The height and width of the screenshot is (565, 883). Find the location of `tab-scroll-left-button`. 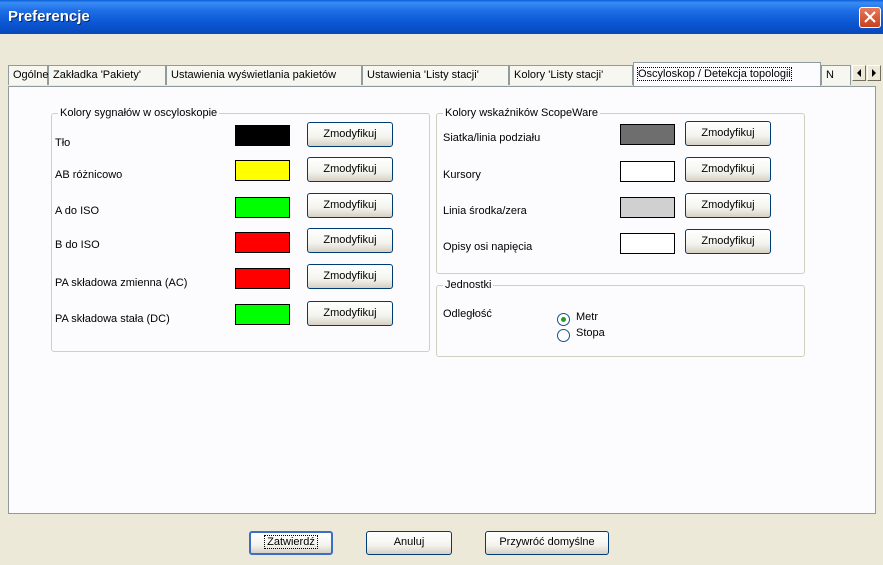

tab-scroll-left-button is located at coordinates (859, 73).